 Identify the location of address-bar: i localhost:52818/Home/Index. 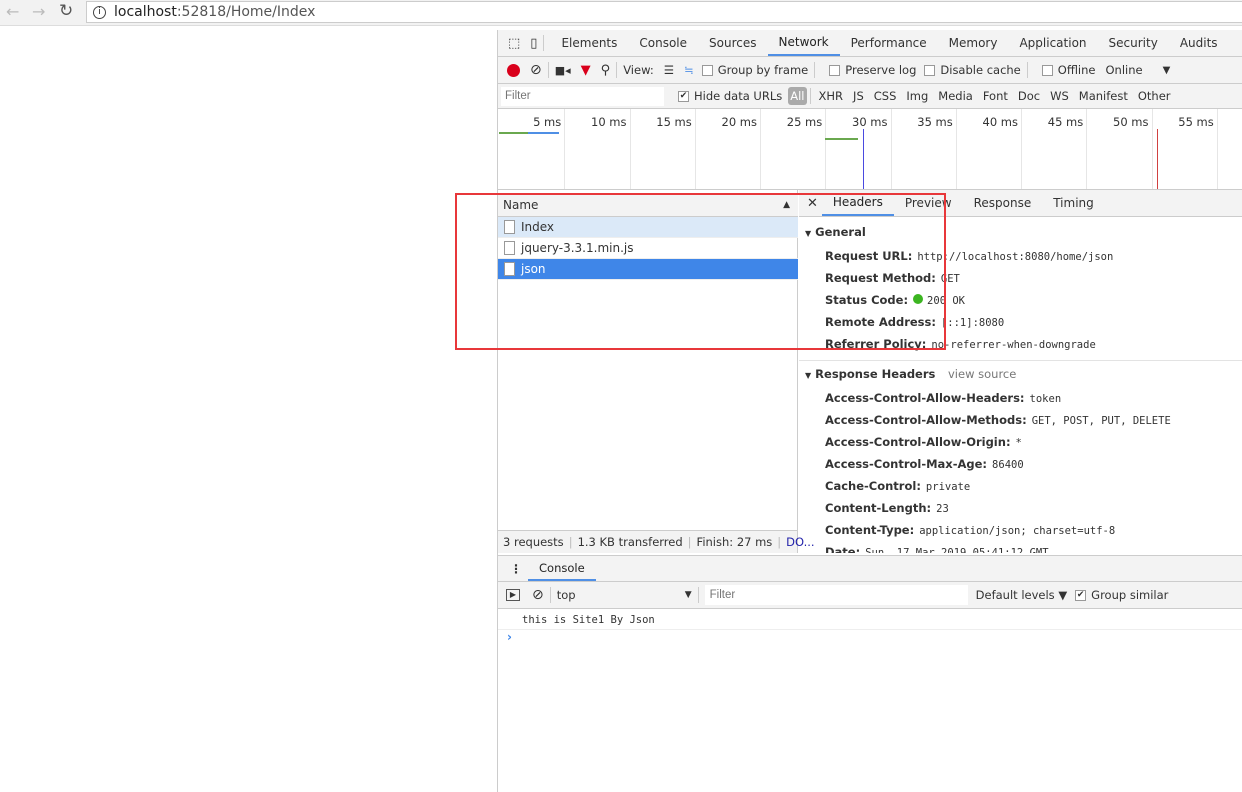
(664, 12).